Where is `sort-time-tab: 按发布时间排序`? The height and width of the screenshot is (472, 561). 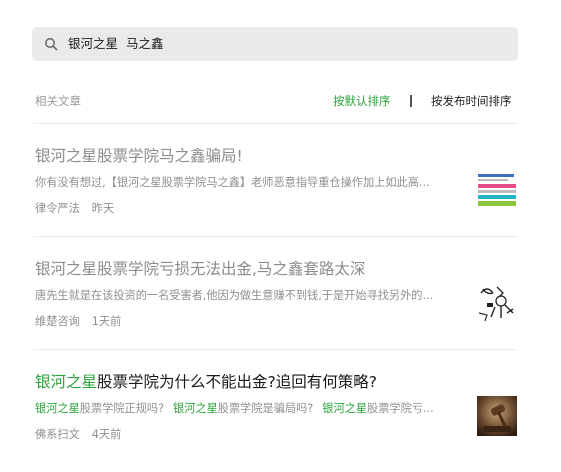 sort-time-tab: 按发布时间排序 is located at coordinates (471, 101).